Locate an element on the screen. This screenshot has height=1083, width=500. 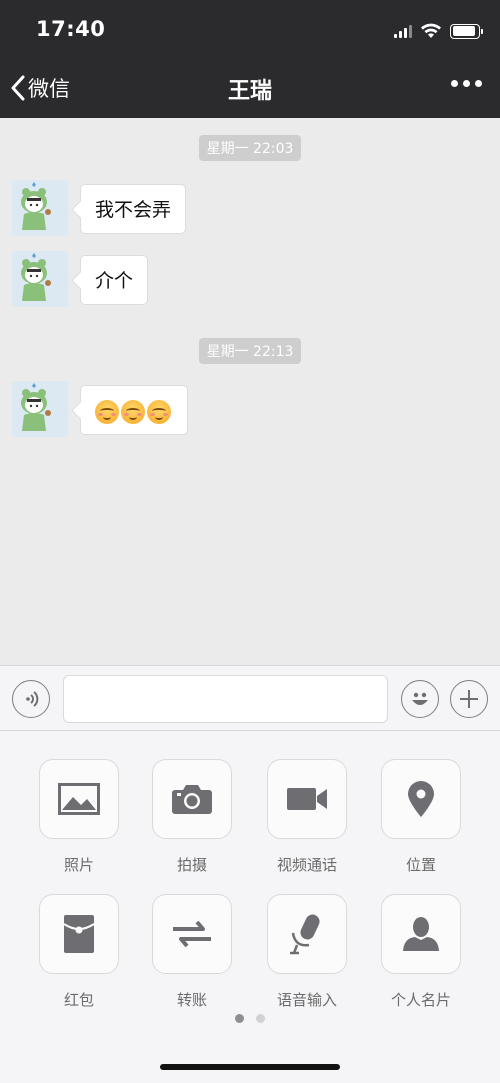
chat-title: 王瑞 is located at coordinates (249, 91).